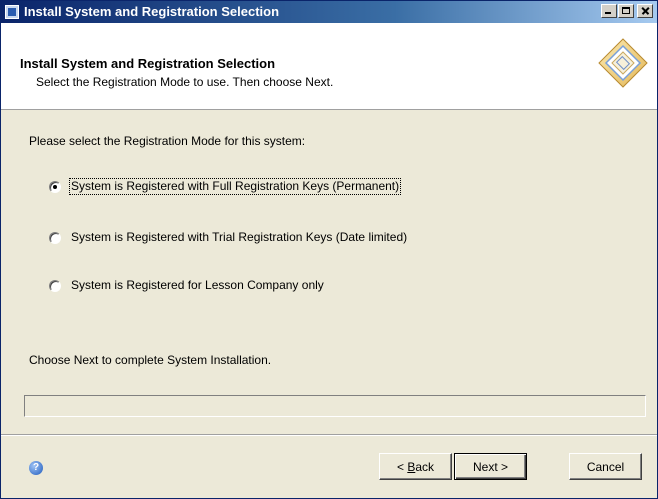 The image size is (658, 499). I want to click on diamond-logo-icon, so click(623, 63).